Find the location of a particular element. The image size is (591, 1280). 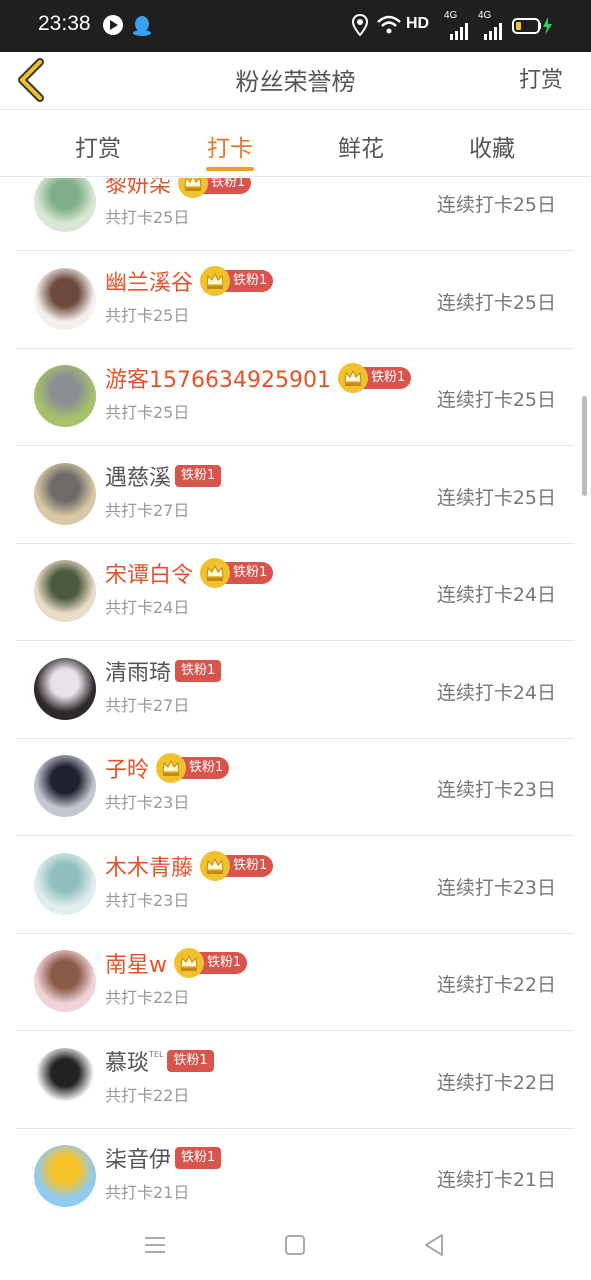

tab-reward: 打赏 is located at coordinates (98, 146).